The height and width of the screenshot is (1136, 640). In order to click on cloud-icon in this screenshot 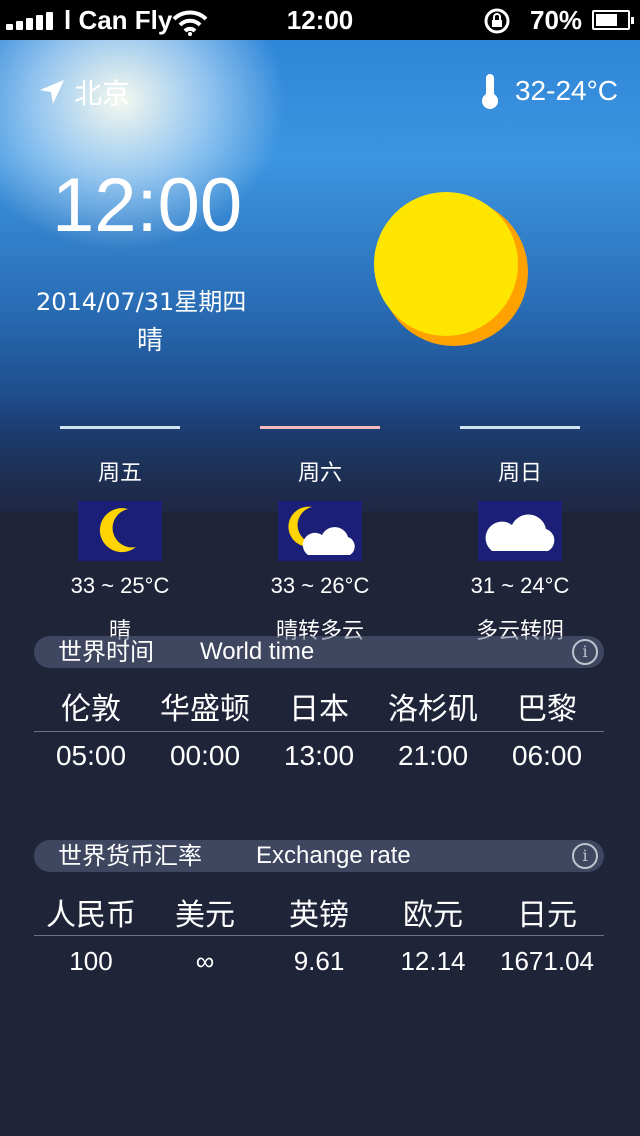, I will do `click(520, 531)`.